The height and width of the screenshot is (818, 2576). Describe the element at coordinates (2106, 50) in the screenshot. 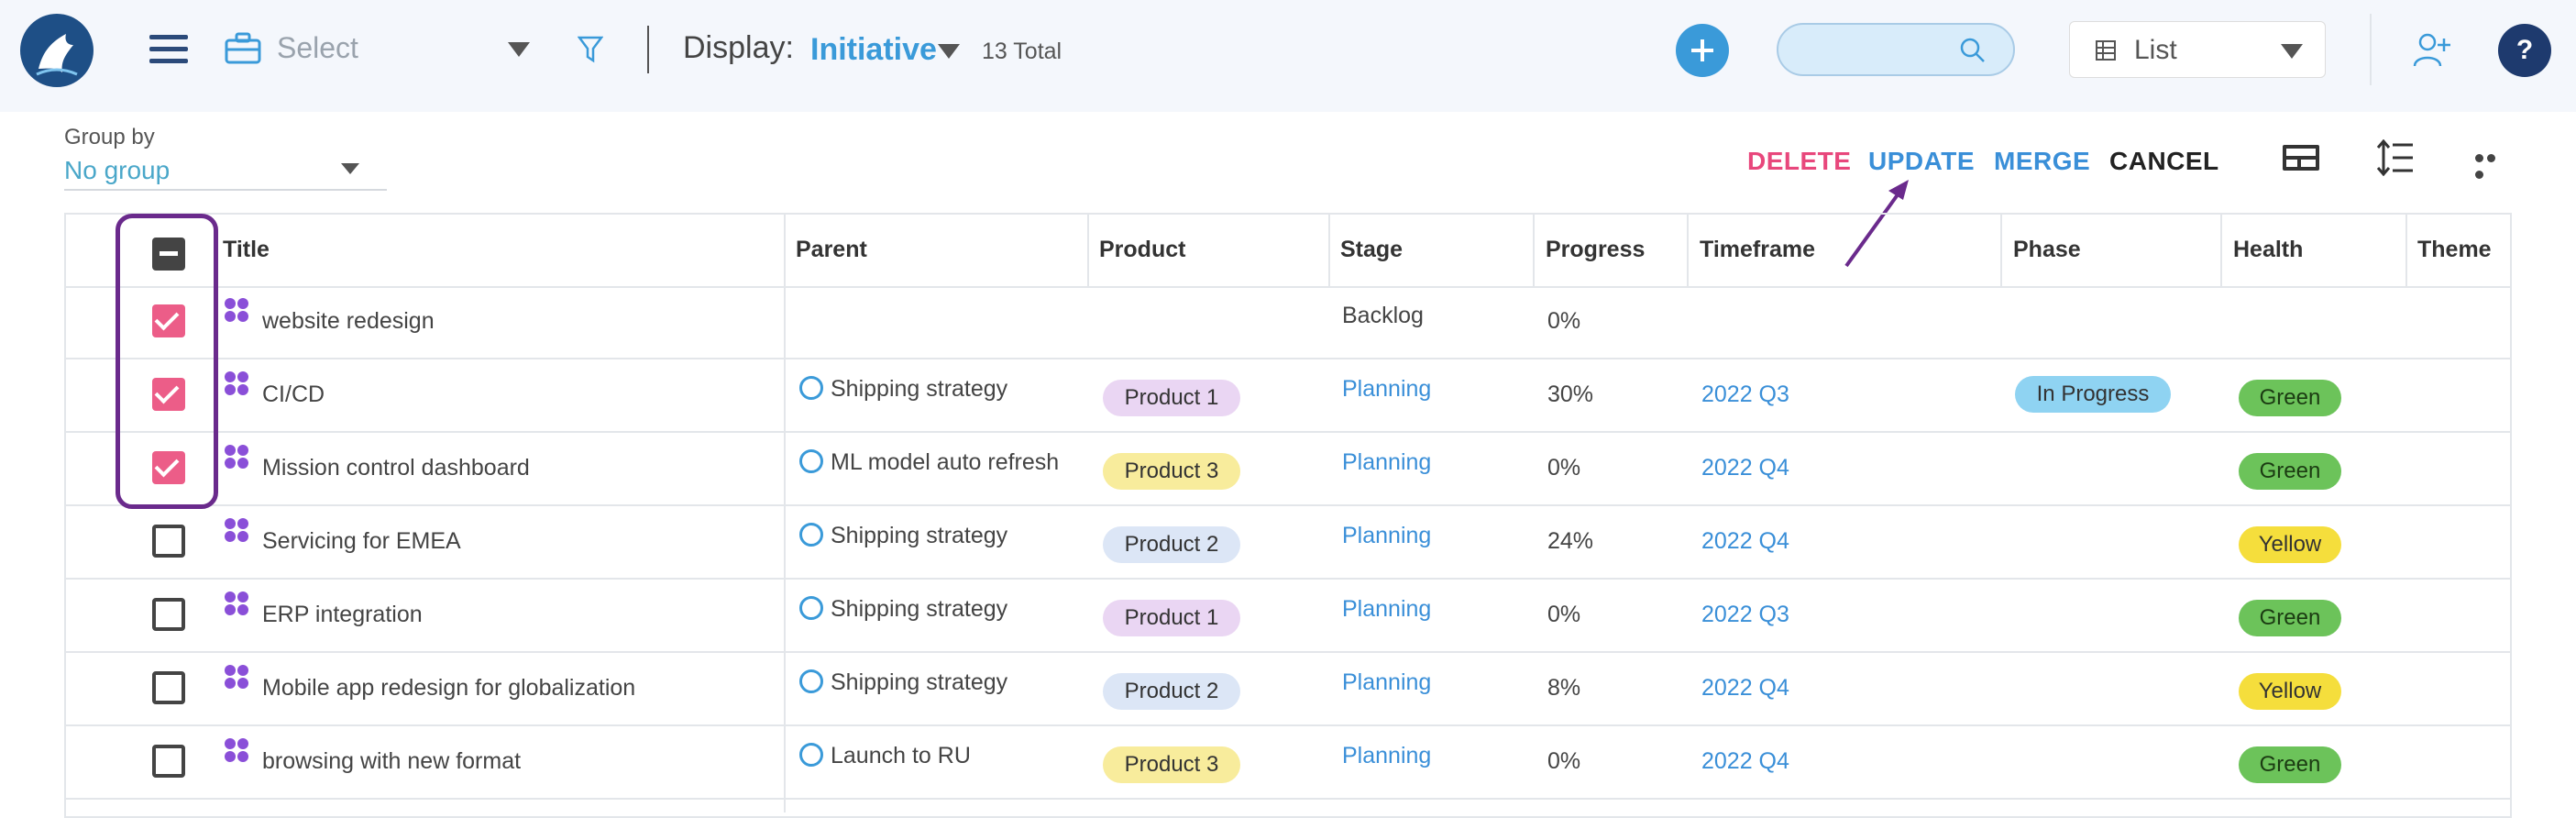

I see `table-icon` at that location.